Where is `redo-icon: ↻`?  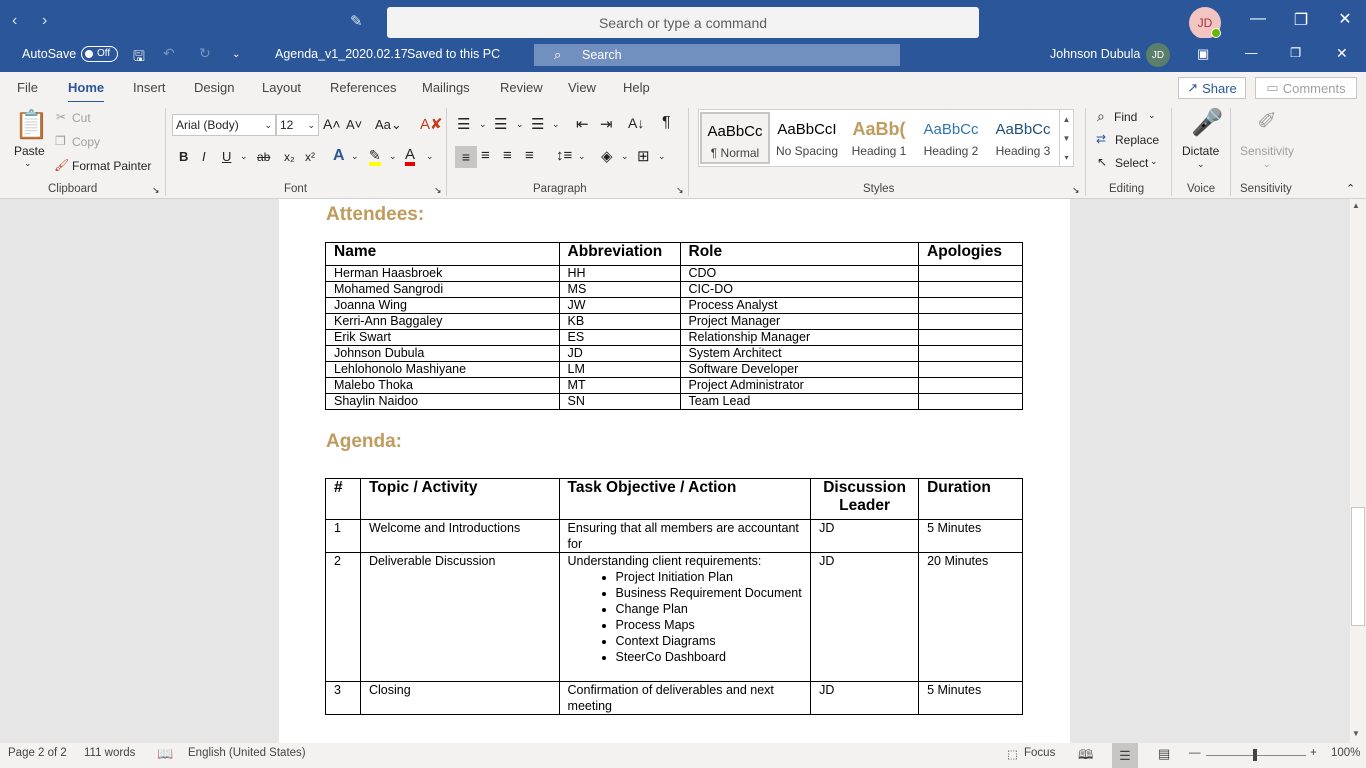 redo-icon: ↻ is located at coordinates (205, 53).